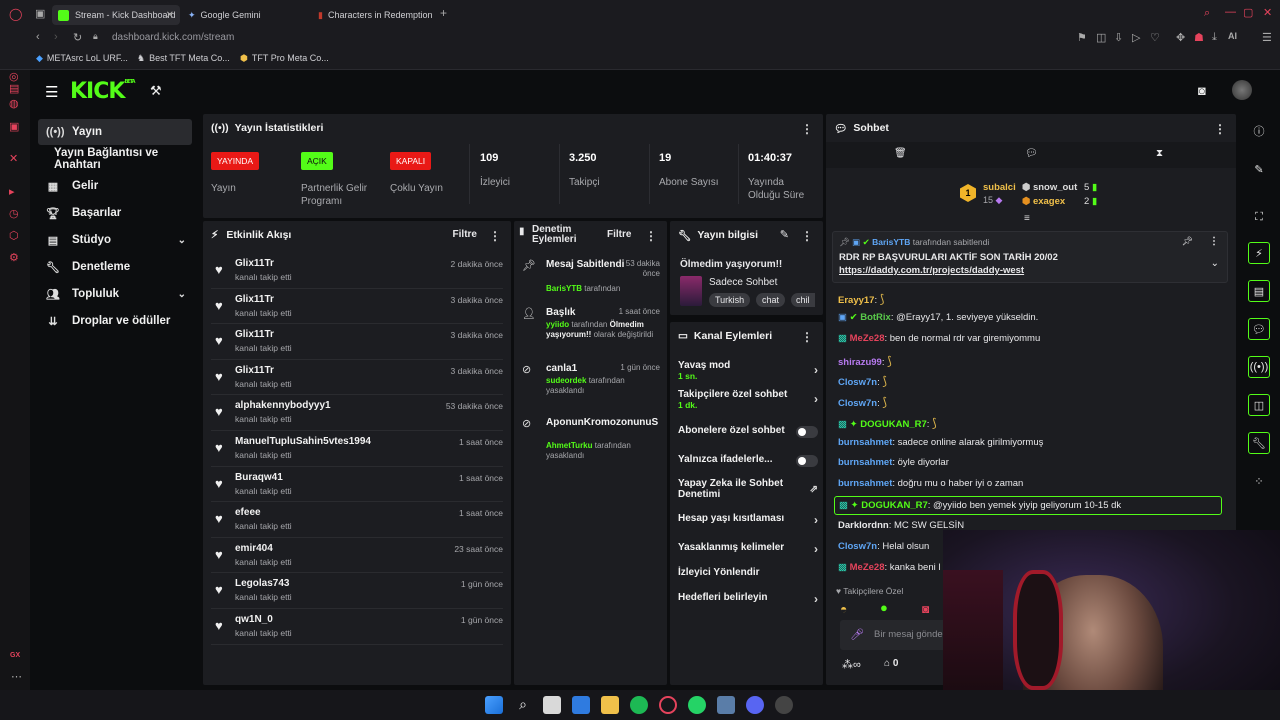 The image size is (1280, 720). I want to click on extensions-icon: ✥, so click(1180, 37).